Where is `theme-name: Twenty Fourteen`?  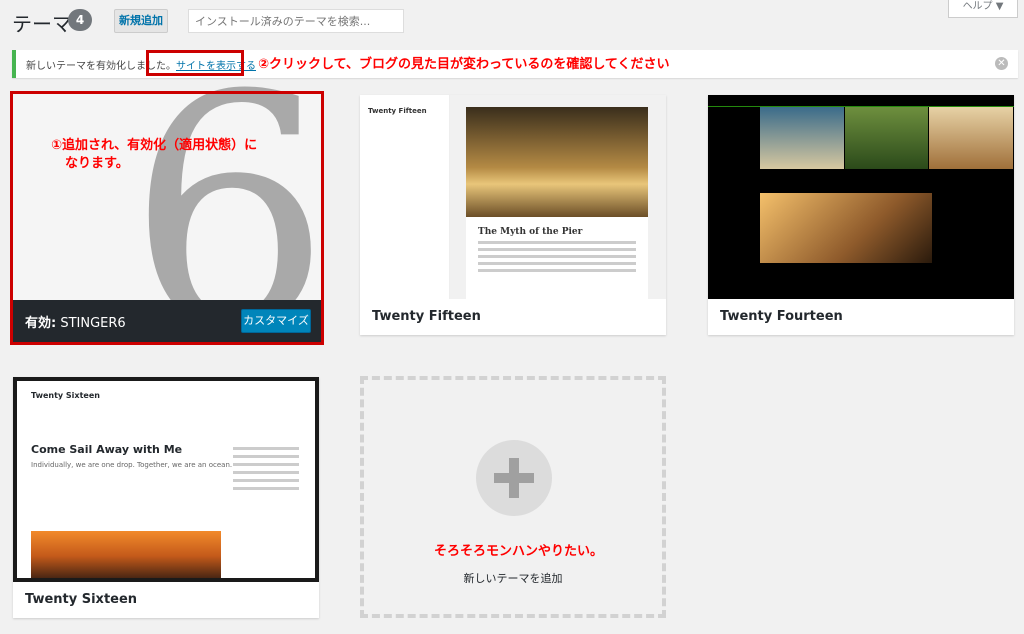 theme-name: Twenty Fourteen is located at coordinates (781, 316).